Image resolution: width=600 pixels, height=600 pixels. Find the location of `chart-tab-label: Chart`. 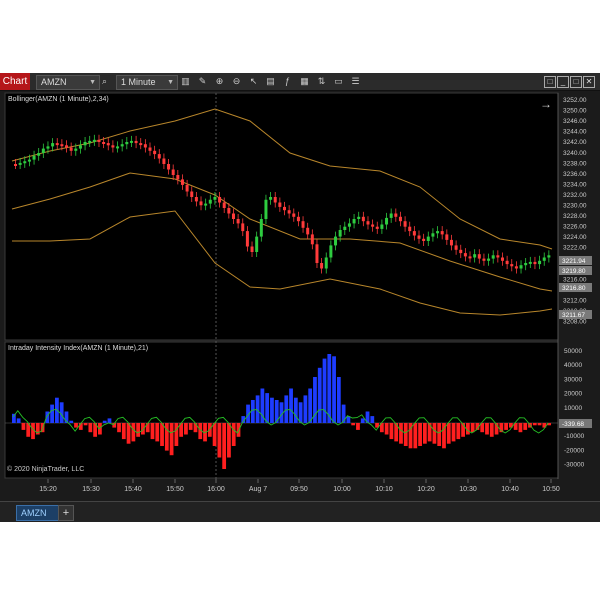

chart-tab-label: Chart is located at coordinates (15, 81).